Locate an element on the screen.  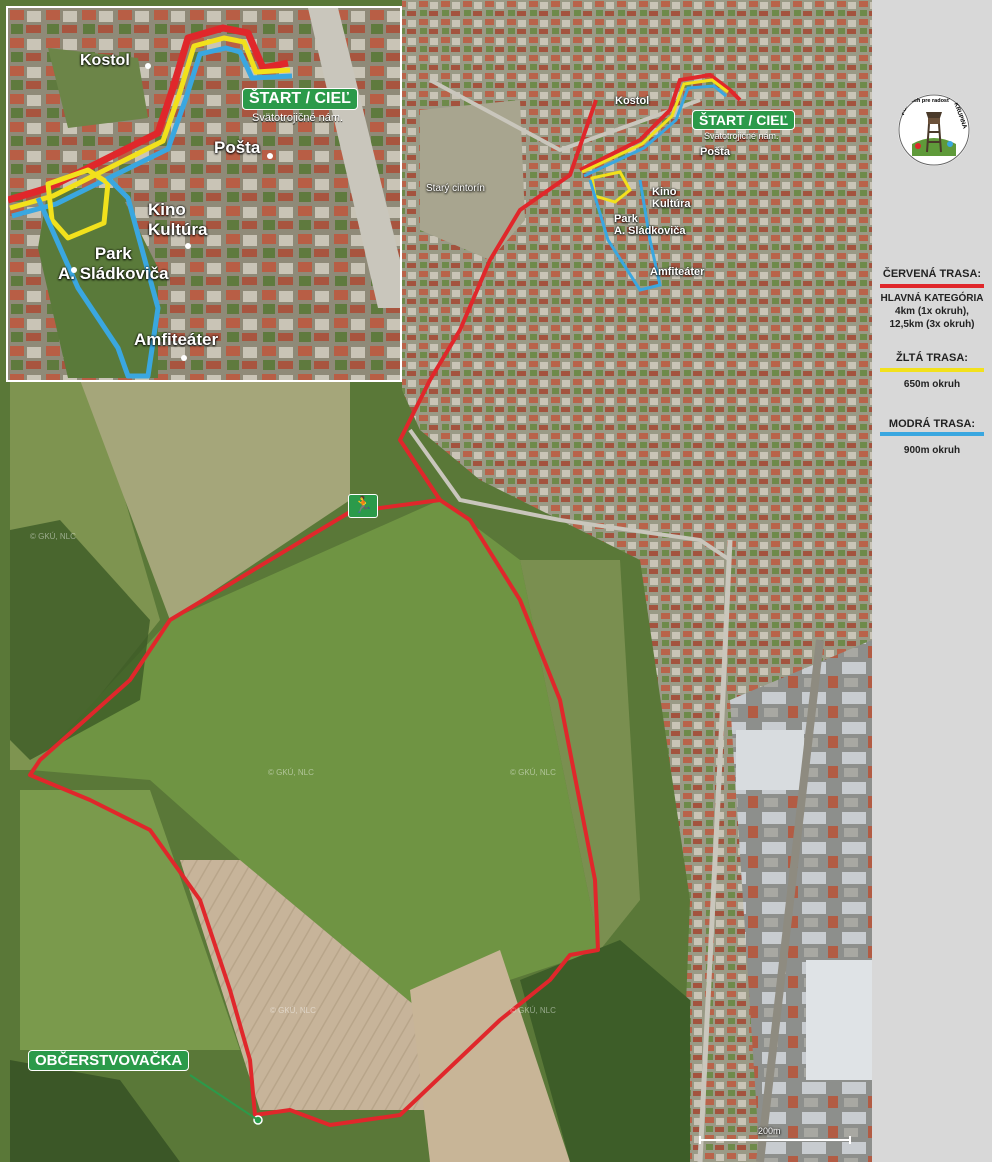
legend-yellow-desc: 650m okruh is located at coordinates (932, 384).